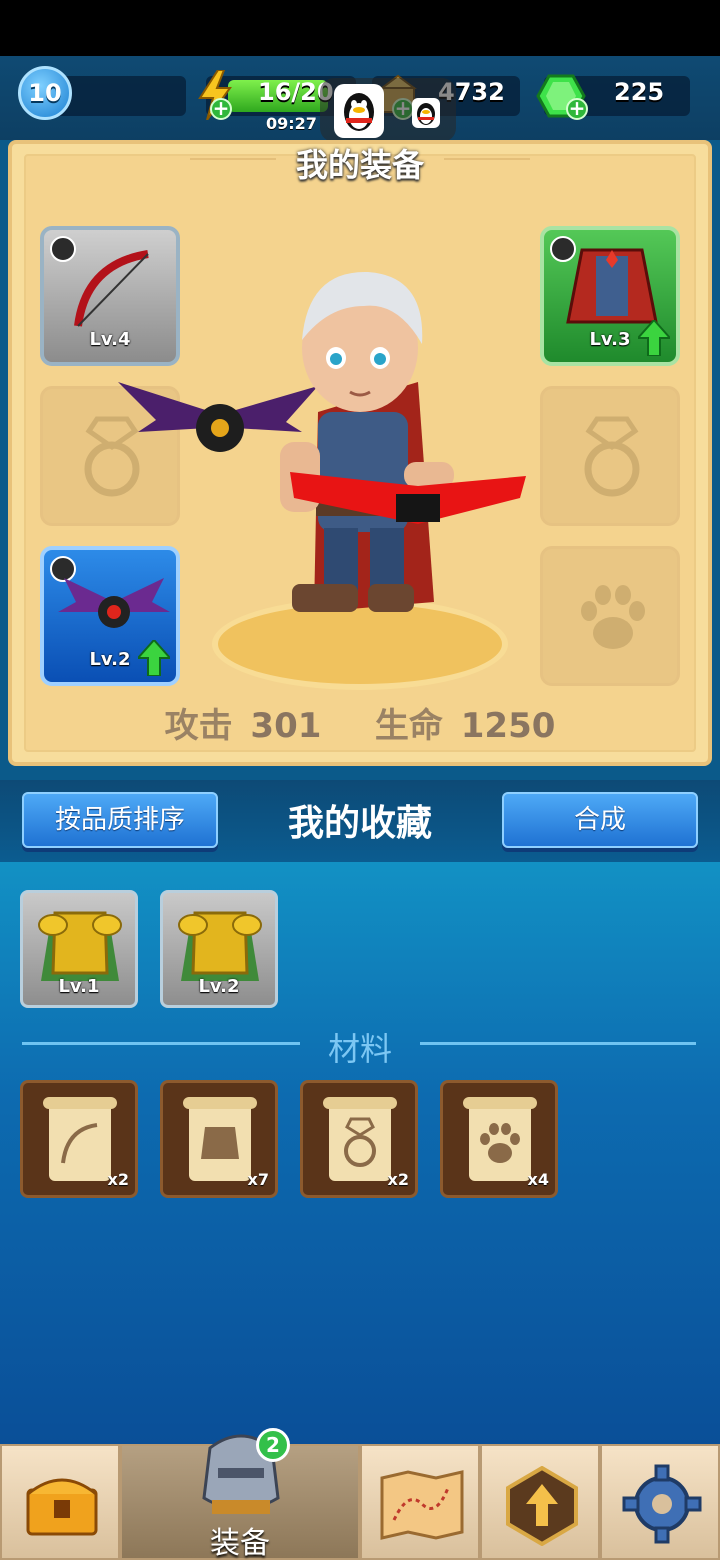  Describe the element at coordinates (221, 109) in the screenshot. I see `add-energy-icon: +` at that location.